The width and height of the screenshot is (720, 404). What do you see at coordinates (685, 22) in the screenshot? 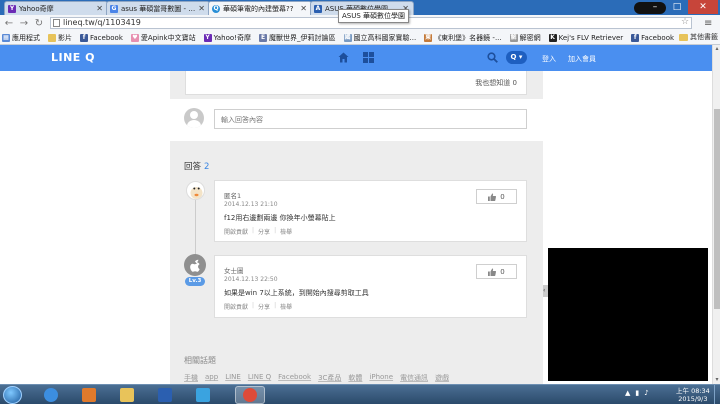
I see `bookmark-star-icon: ☆` at bounding box center [685, 22].